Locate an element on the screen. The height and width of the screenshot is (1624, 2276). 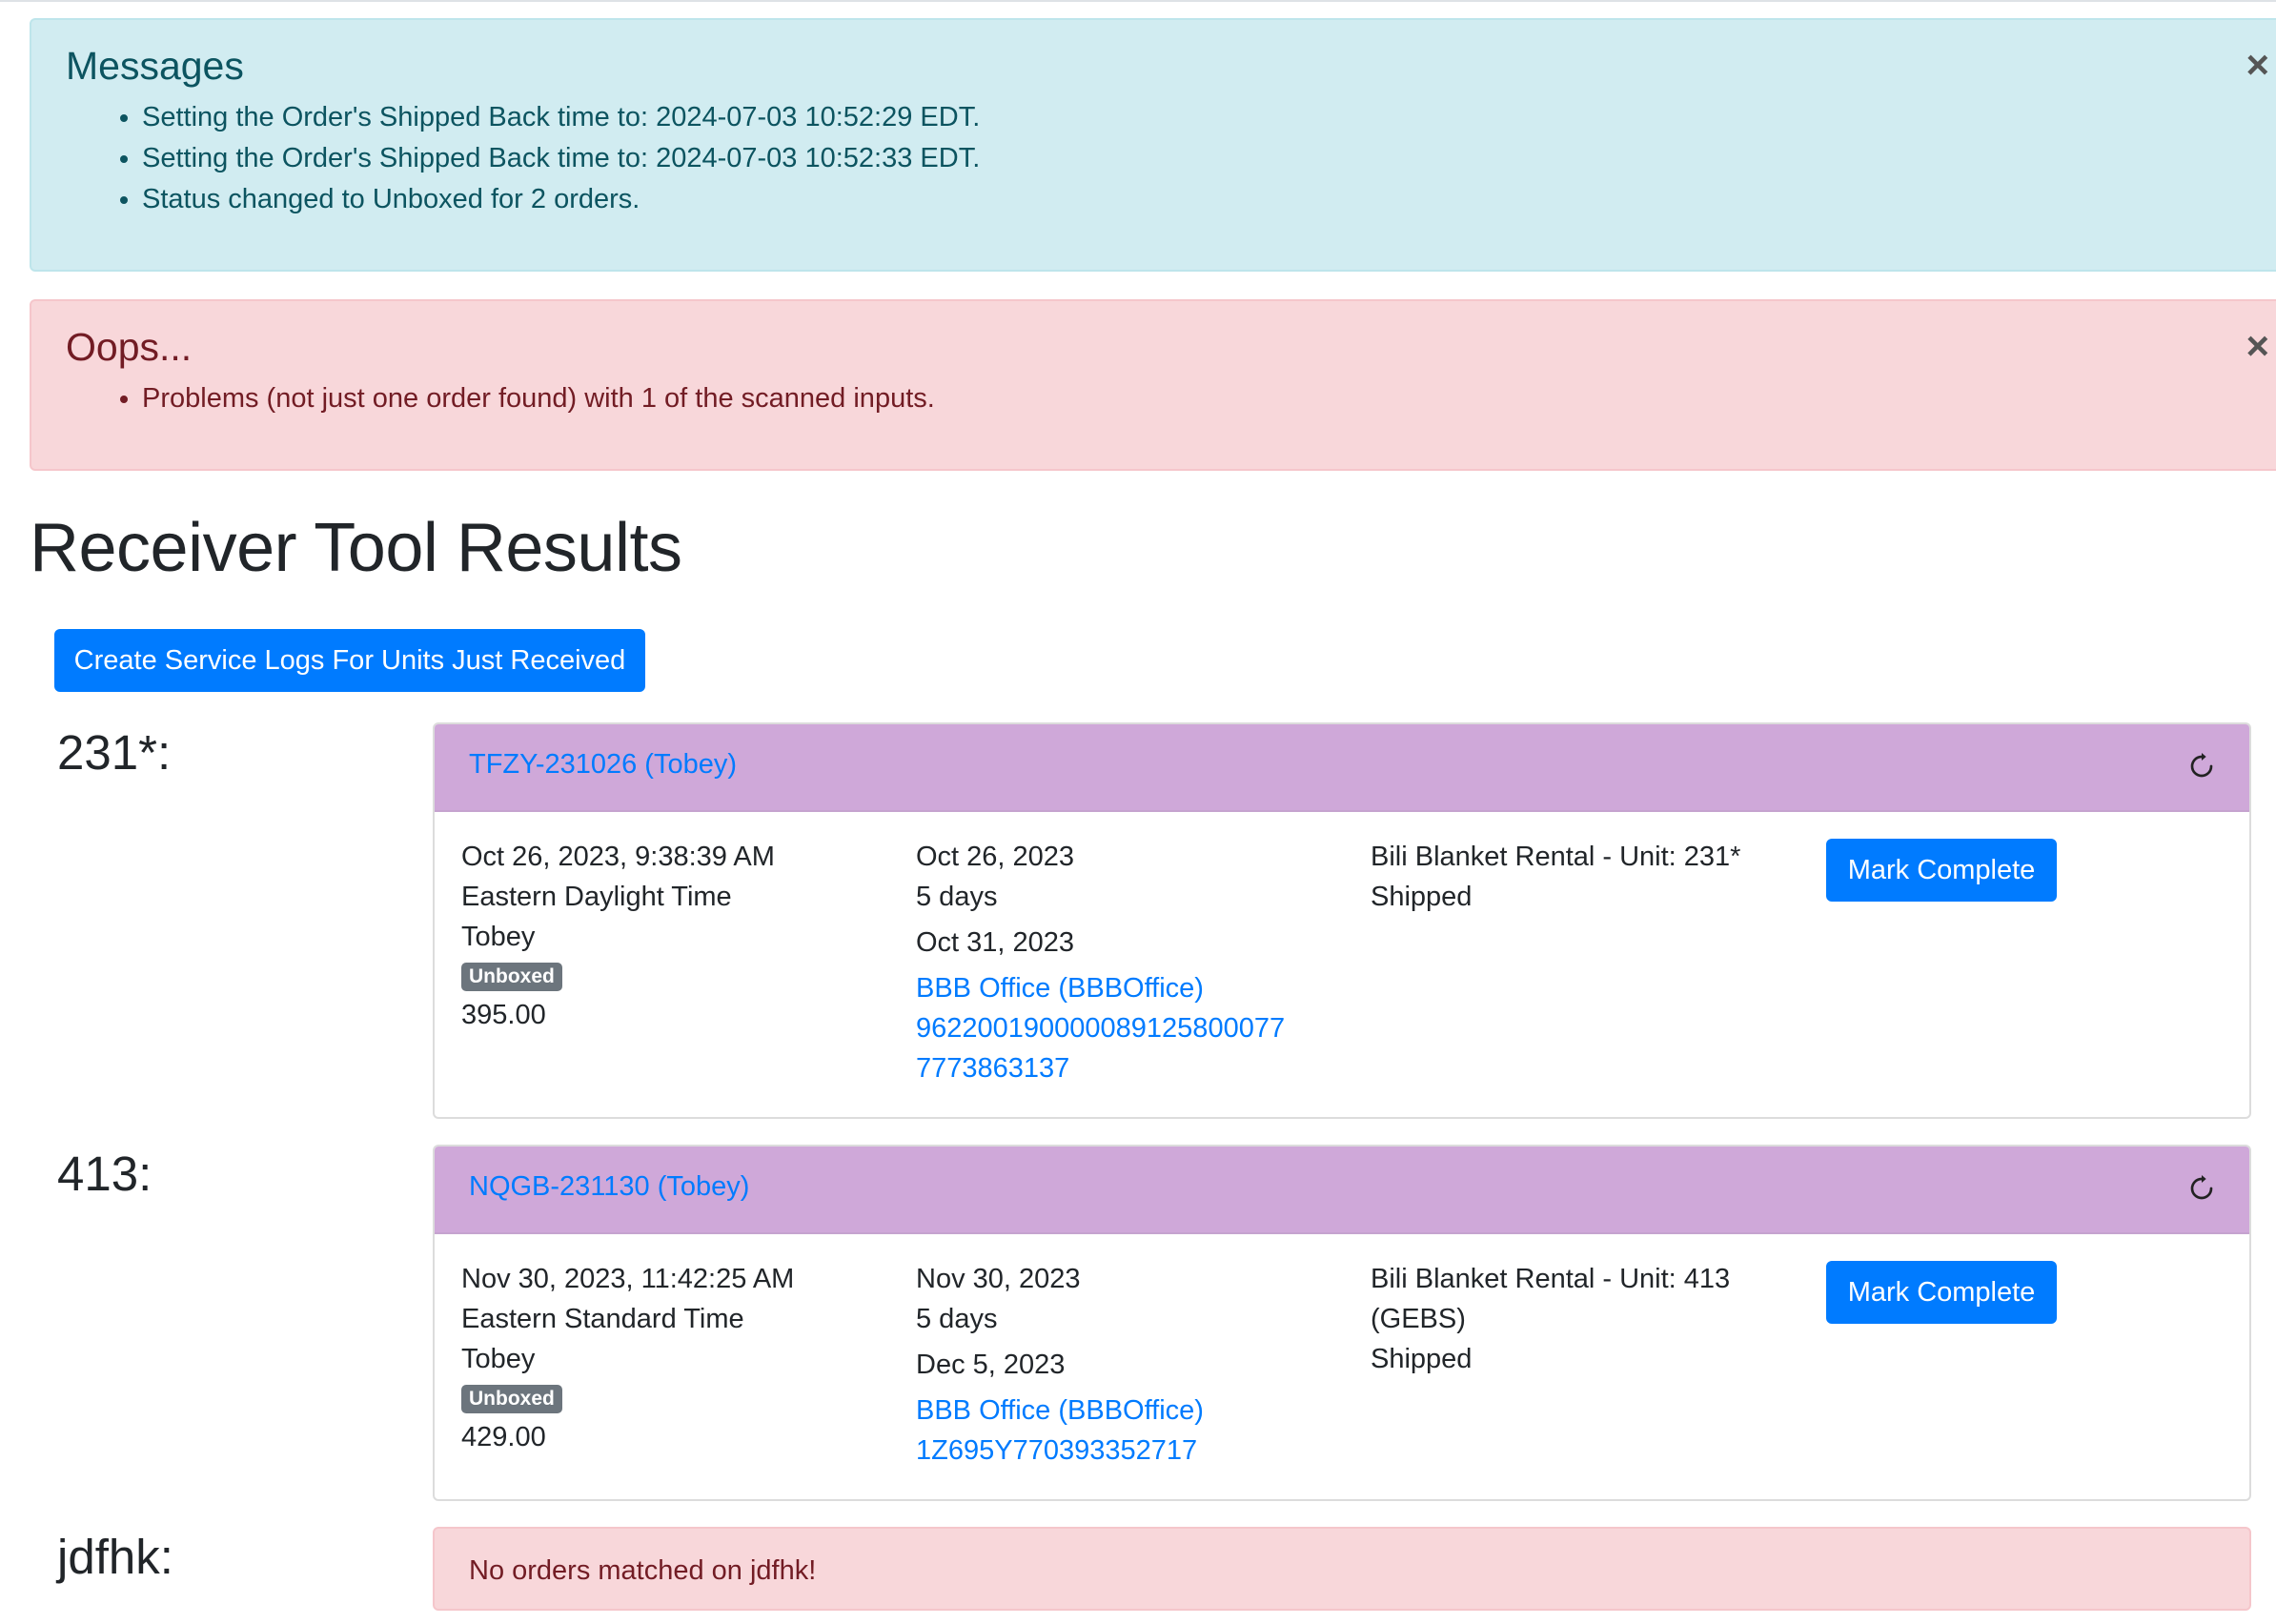
no-match-message: No orders matched on jdfhk! is located at coordinates (643, 1570).